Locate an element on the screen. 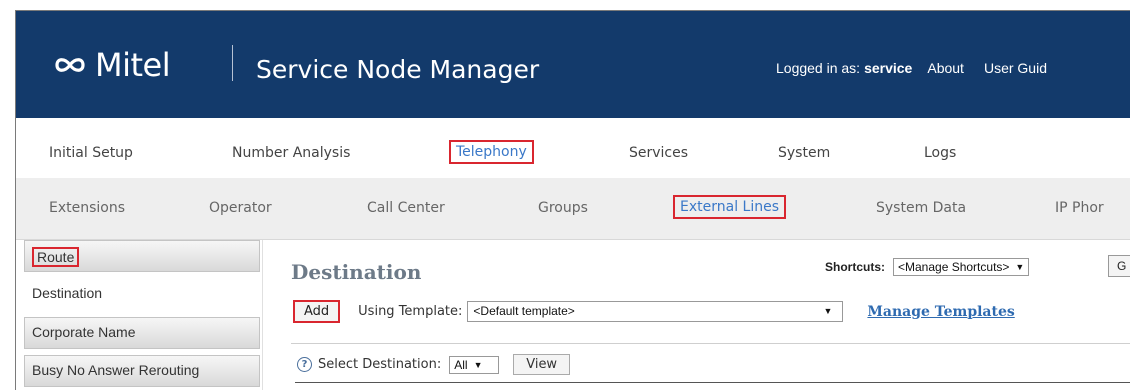 The image size is (1130, 390). go-button: G is located at coordinates (1119, 266).